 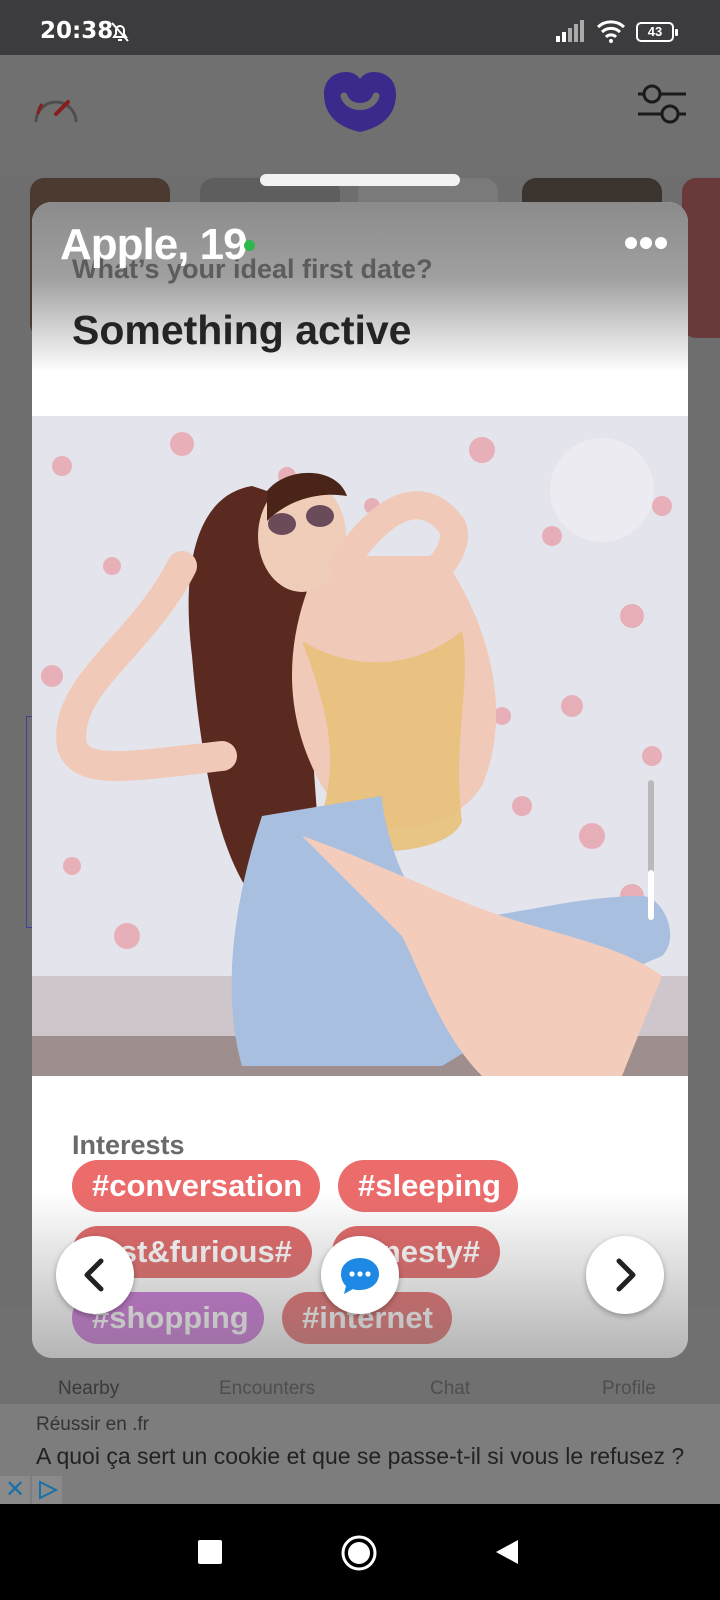 I want to click on home-icon, so click(x=359, y=1553).